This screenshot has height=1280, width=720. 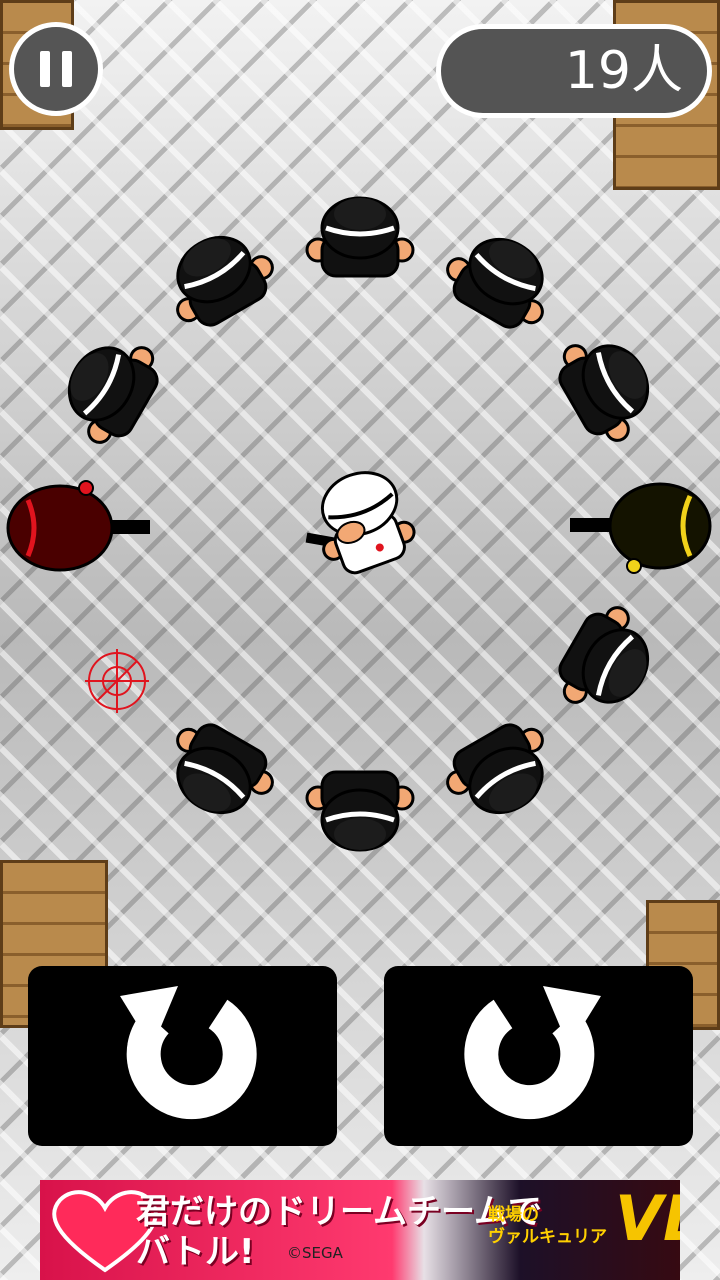 I want to click on crosshair-icon, so click(x=117, y=681).